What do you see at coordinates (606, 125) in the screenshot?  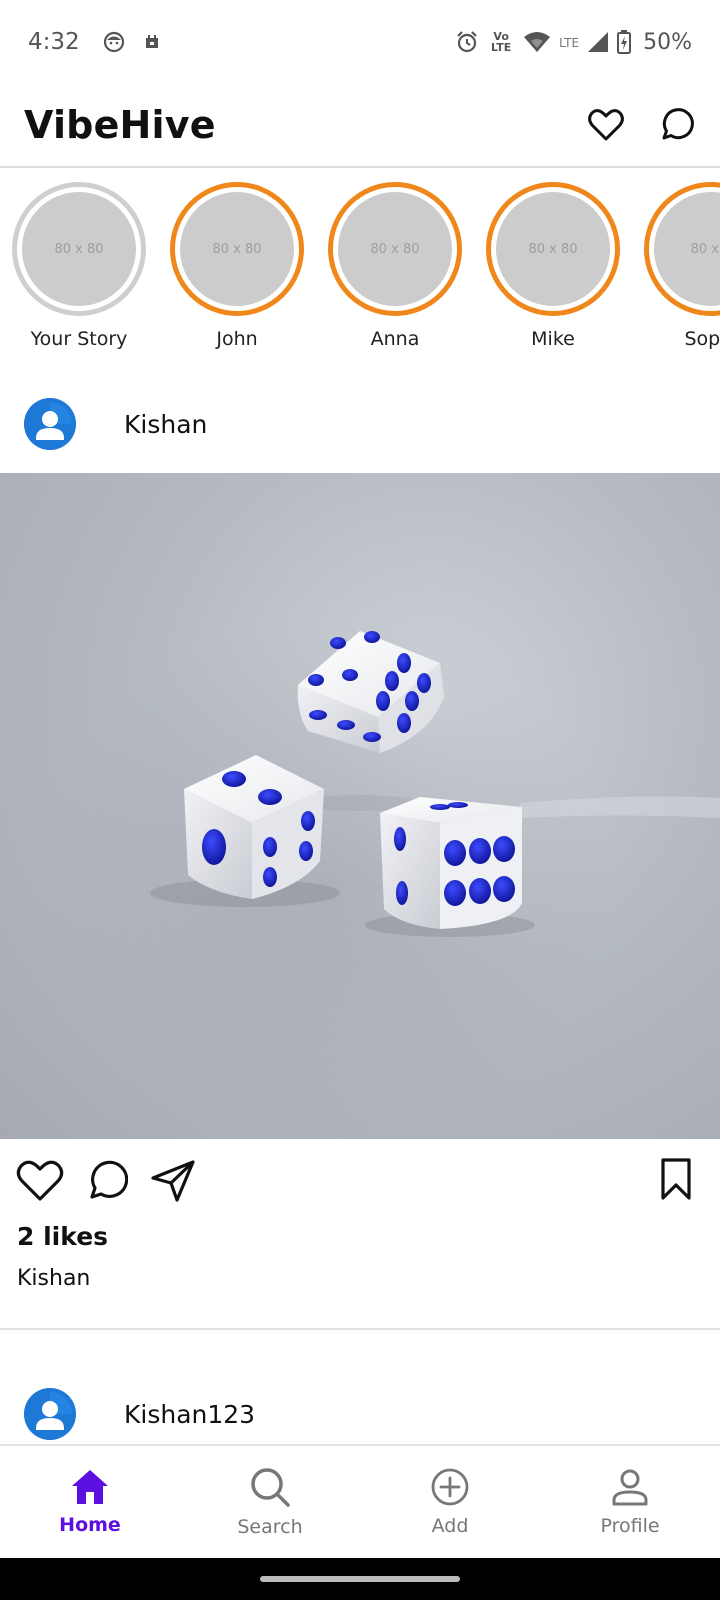 I see `notifications-heart-icon` at bounding box center [606, 125].